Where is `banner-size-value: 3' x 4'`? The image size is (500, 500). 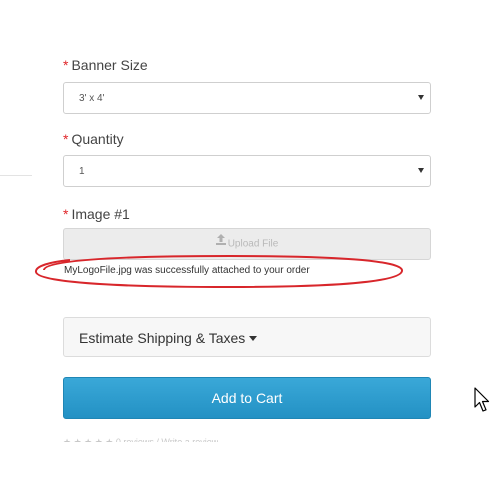 banner-size-value: 3' x 4' is located at coordinates (92, 98).